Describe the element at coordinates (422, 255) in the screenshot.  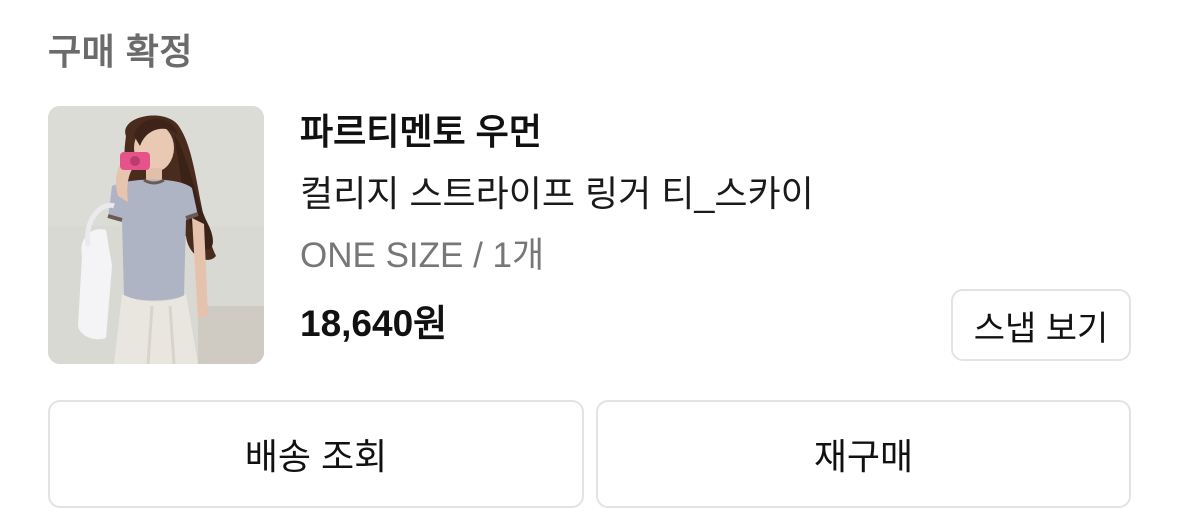
I see `product-option: ONE SIZE / 1개` at that location.